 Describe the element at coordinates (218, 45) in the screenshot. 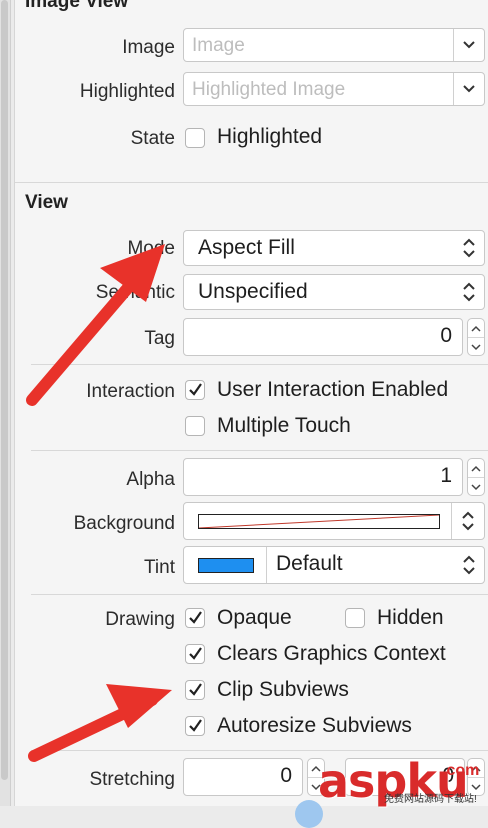

I see `image-placeholder: Image` at that location.